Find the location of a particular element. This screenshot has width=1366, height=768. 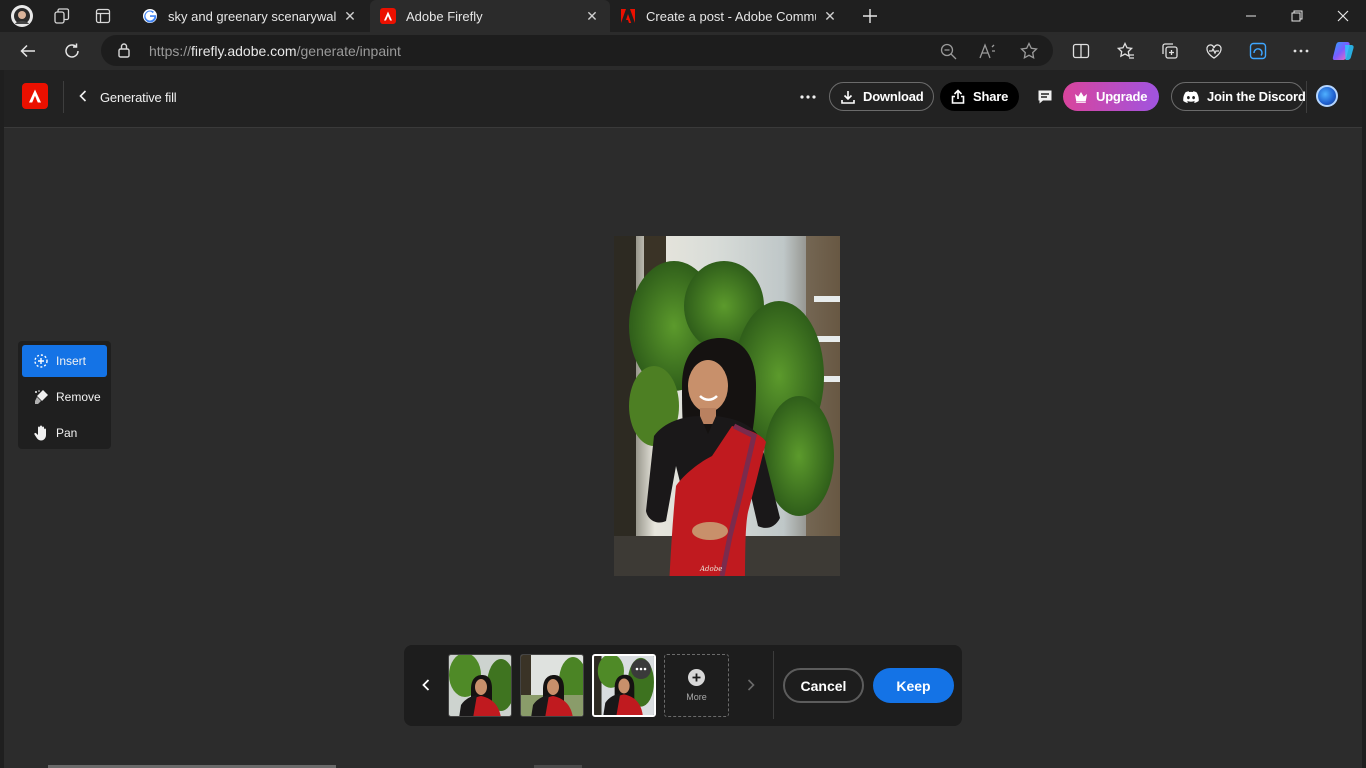

variation-bar: More Cancel Keep is located at coordinates (683, 685).